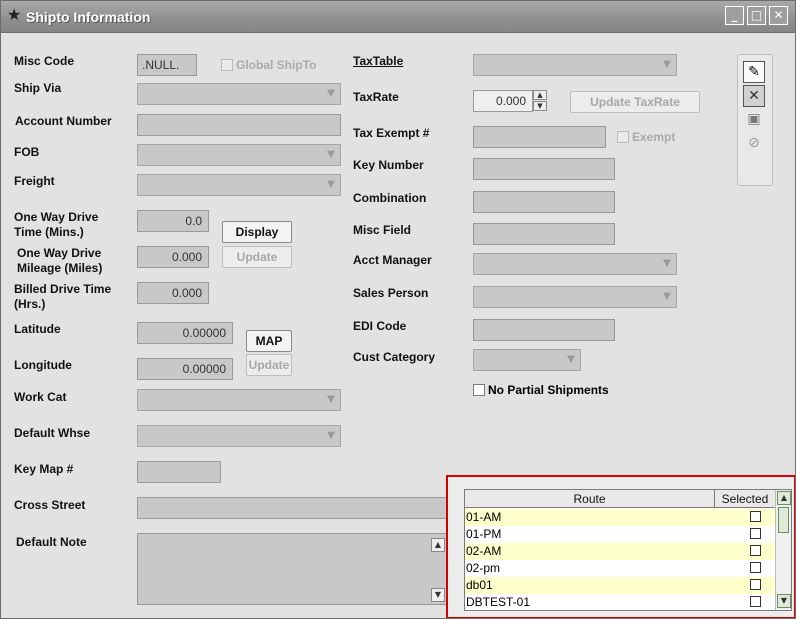 The image size is (796, 619). What do you see at coordinates (620, 517) in the screenshot?
I see `route-row: 01-AM` at bounding box center [620, 517].